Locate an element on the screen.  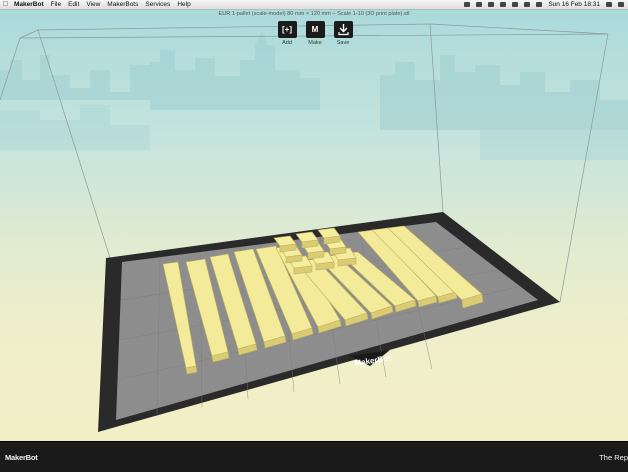
bluetooth-icon is located at coordinates (503, 4).